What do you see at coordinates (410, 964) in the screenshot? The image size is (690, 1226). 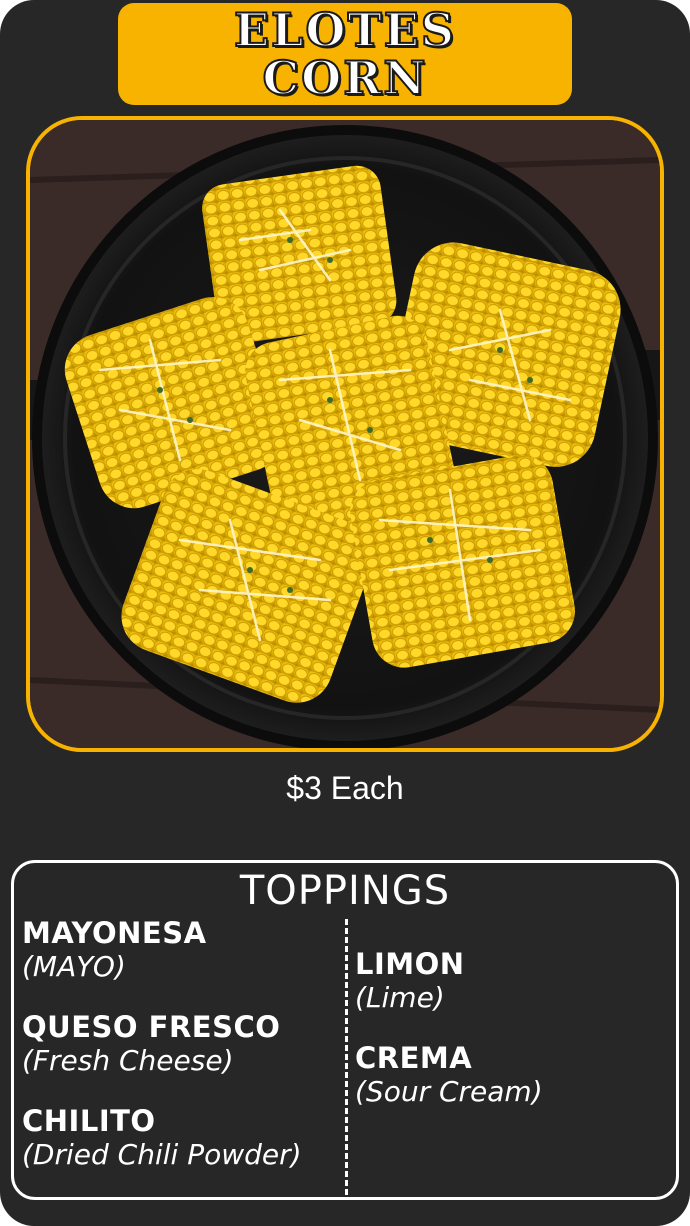 I see `topping-name: LIMON` at bounding box center [410, 964].